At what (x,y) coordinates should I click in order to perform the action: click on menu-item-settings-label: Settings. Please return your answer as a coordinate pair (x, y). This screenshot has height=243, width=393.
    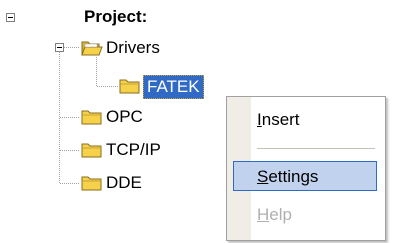
    Looking at the image, I should click on (287, 177).